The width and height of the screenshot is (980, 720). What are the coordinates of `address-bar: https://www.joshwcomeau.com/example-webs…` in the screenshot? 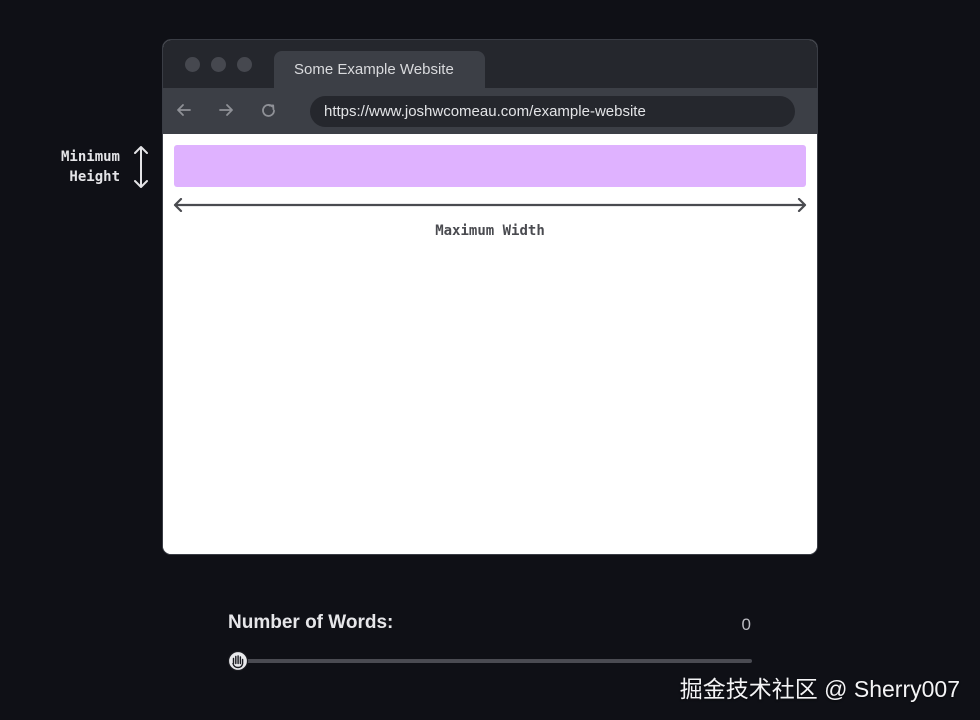 It's located at (552, 111).